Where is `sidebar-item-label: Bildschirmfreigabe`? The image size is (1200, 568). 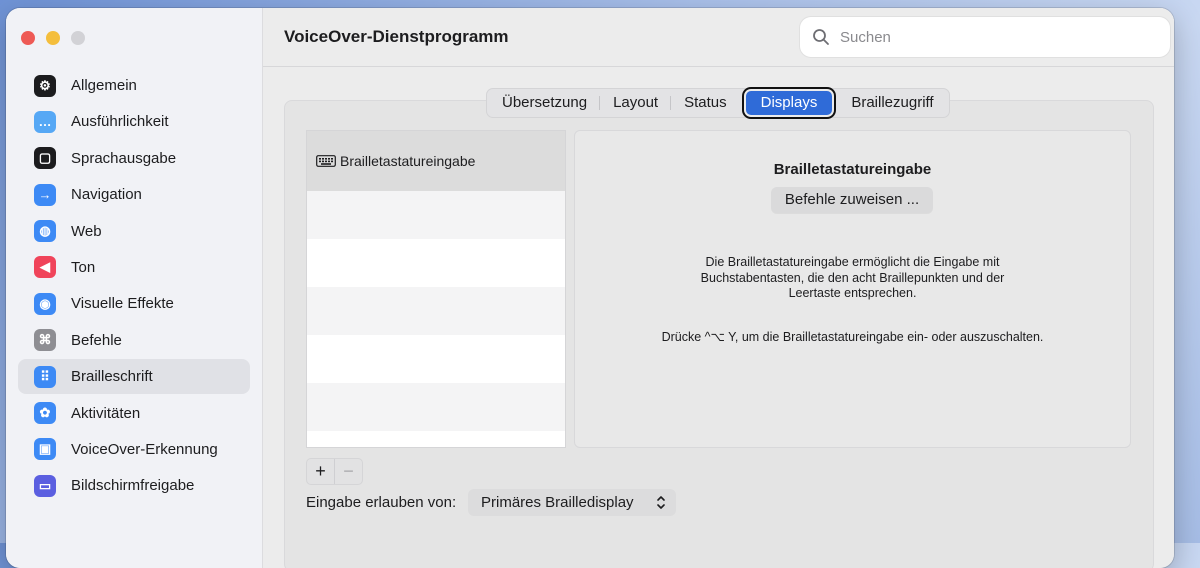 sidebar-item-label: Bildschirmfreigabe is located at coordinates (133, 486).